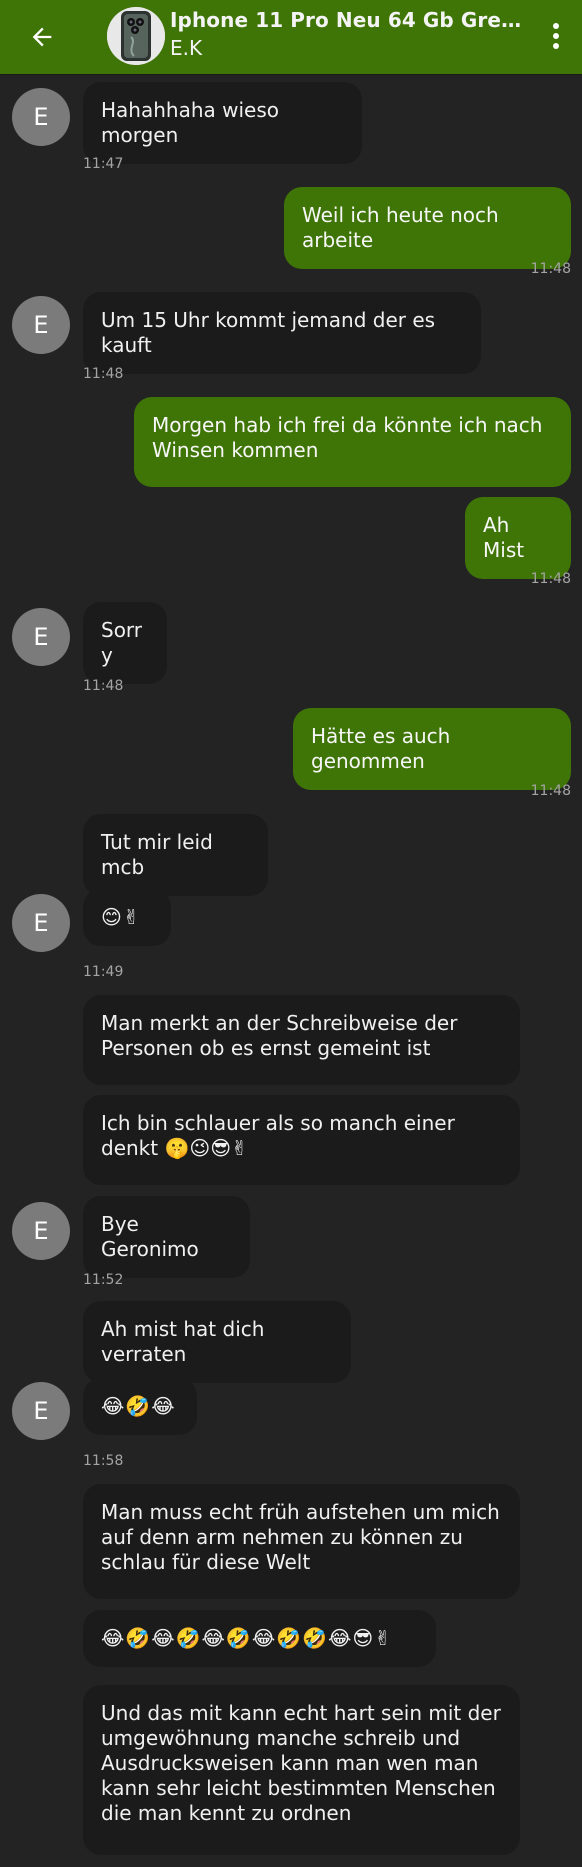 The image size is (582, 1867). I want to click on message-bubble-incoming: Ah mist hat dich verraten, so click(217, 1342).